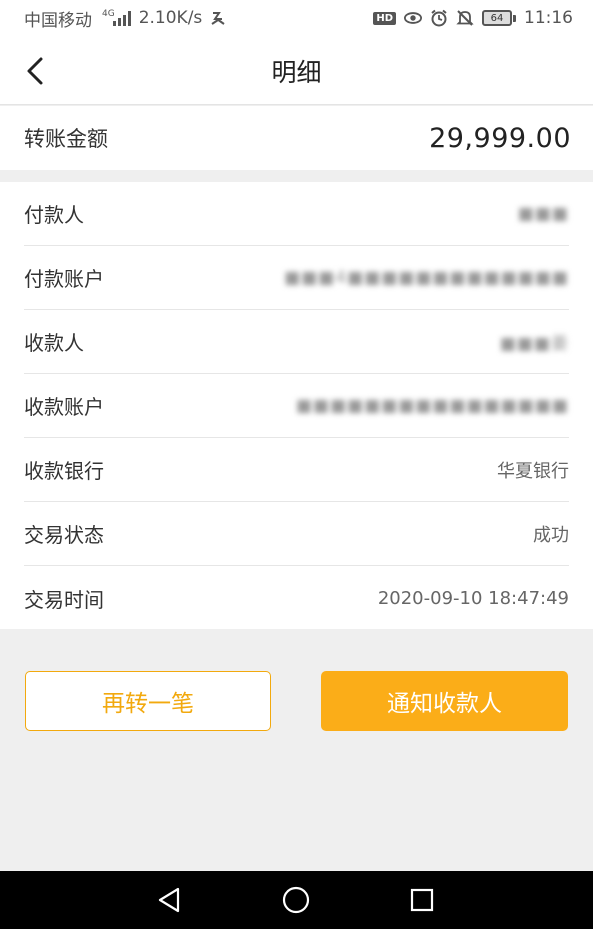 The width and height of the screenshot is (593, 929). I want to click on amount-label: 转账金额, so click(66, 139).